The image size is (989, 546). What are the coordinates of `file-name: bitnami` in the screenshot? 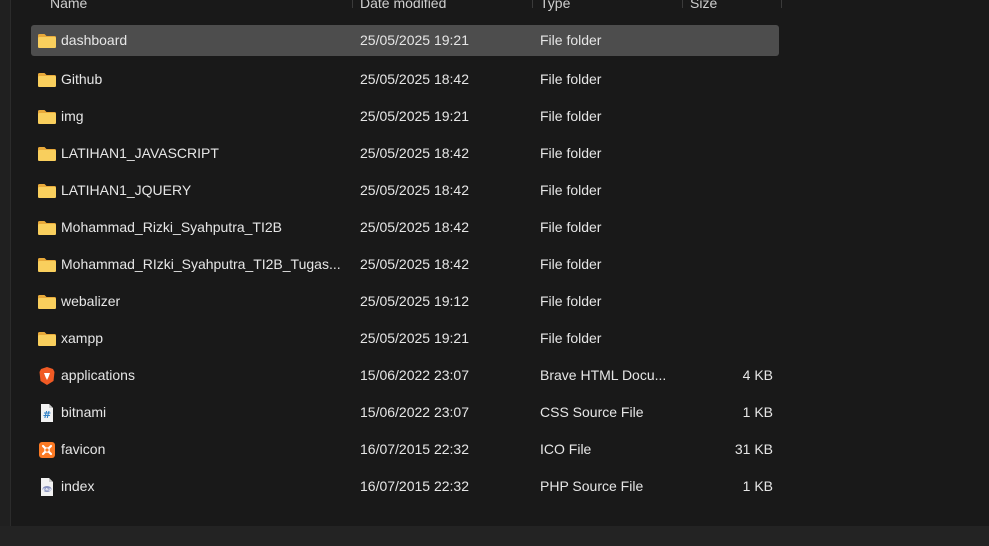 It's located at (84, 412).